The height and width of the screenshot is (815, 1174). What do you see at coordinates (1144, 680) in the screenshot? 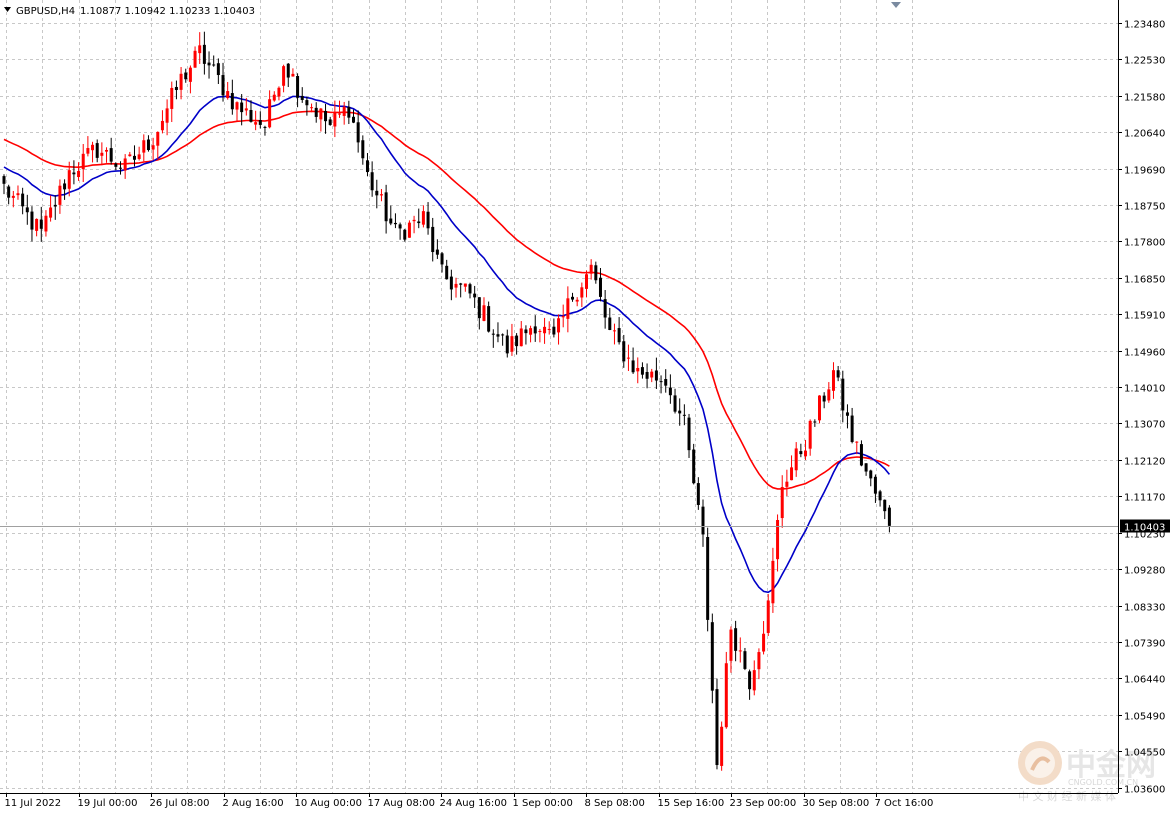
I see `y-tick-label: 1.06440` at bounding box center [1144, 680].